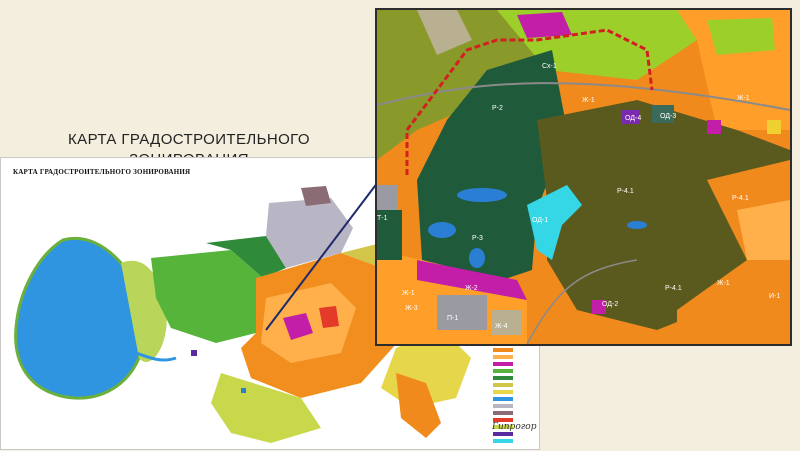  I want to click on svg-text: Ж-3, so click(411, 308).